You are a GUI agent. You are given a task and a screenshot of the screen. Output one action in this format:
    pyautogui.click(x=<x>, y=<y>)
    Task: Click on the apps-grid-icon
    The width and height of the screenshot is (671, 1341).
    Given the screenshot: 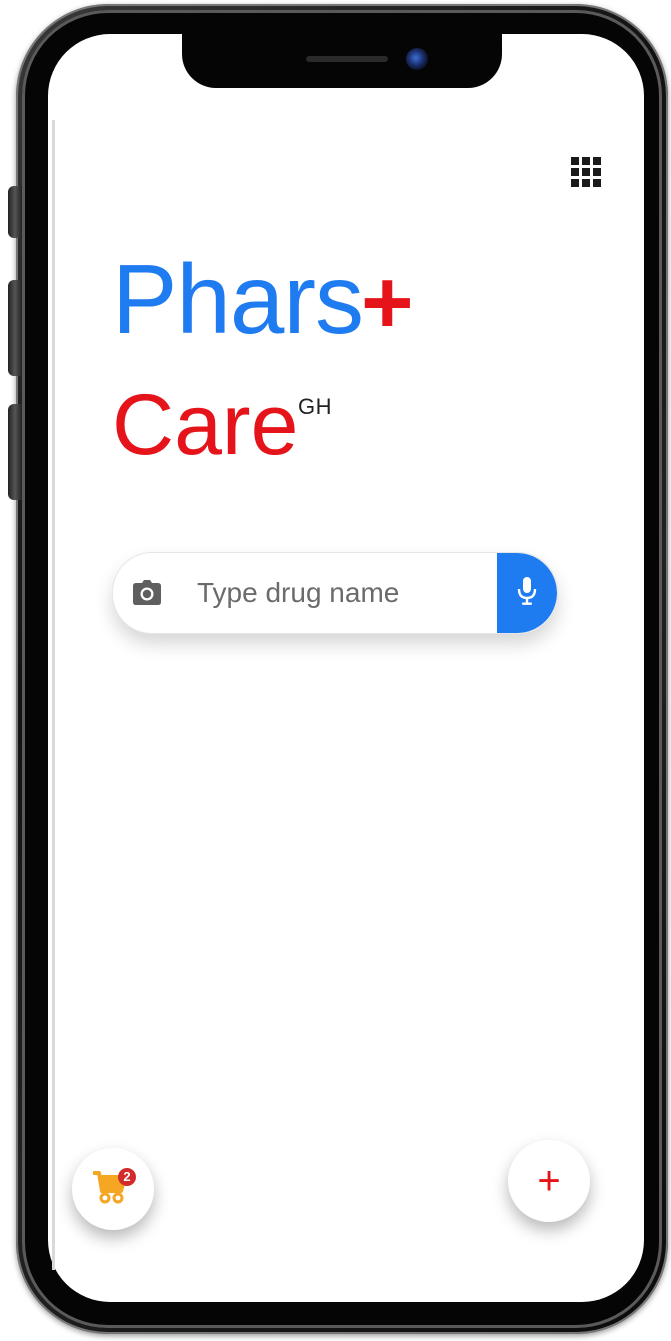 What is the action you would take?
    pyautogui.click(x=587, y=173)
    